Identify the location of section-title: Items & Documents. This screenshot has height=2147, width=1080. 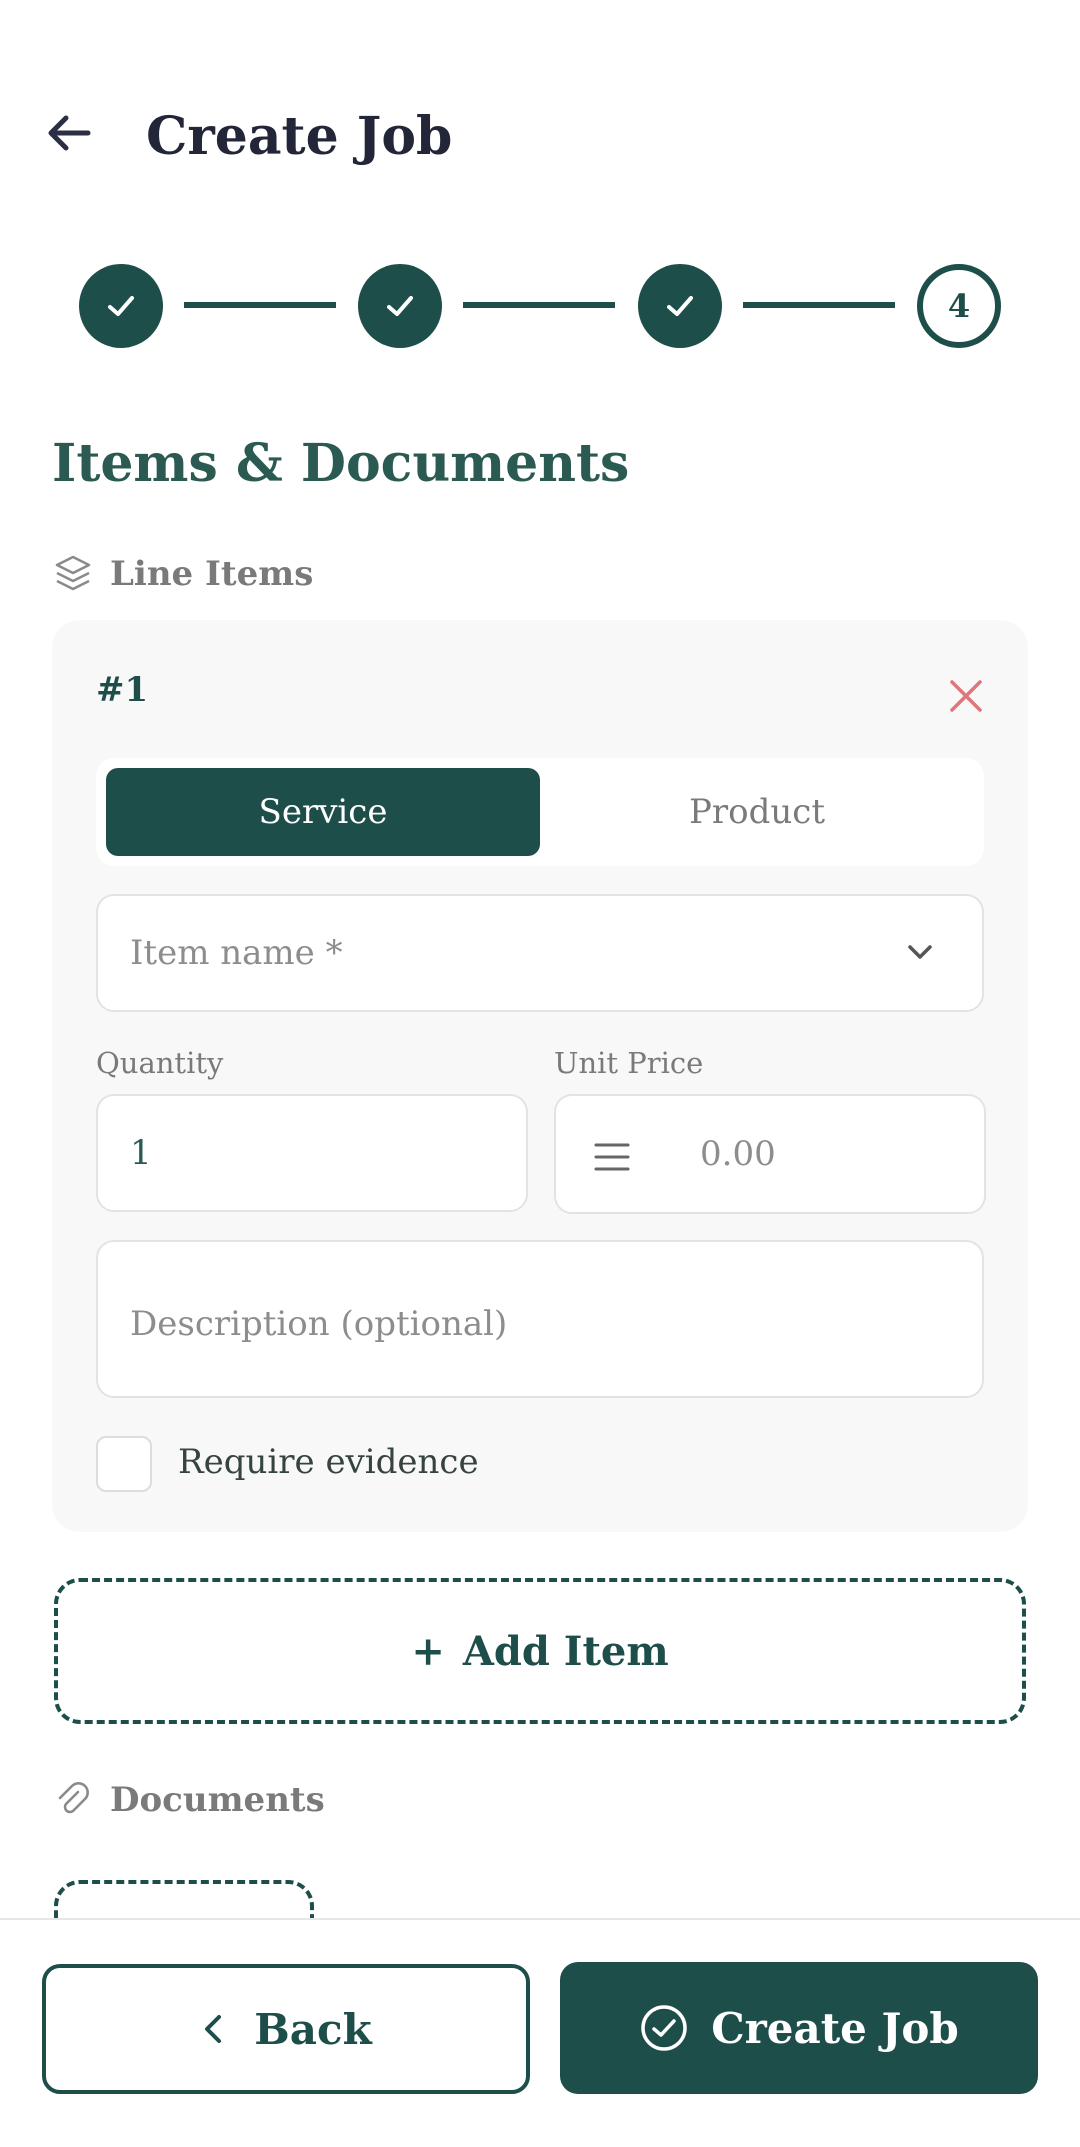
(341, 463).